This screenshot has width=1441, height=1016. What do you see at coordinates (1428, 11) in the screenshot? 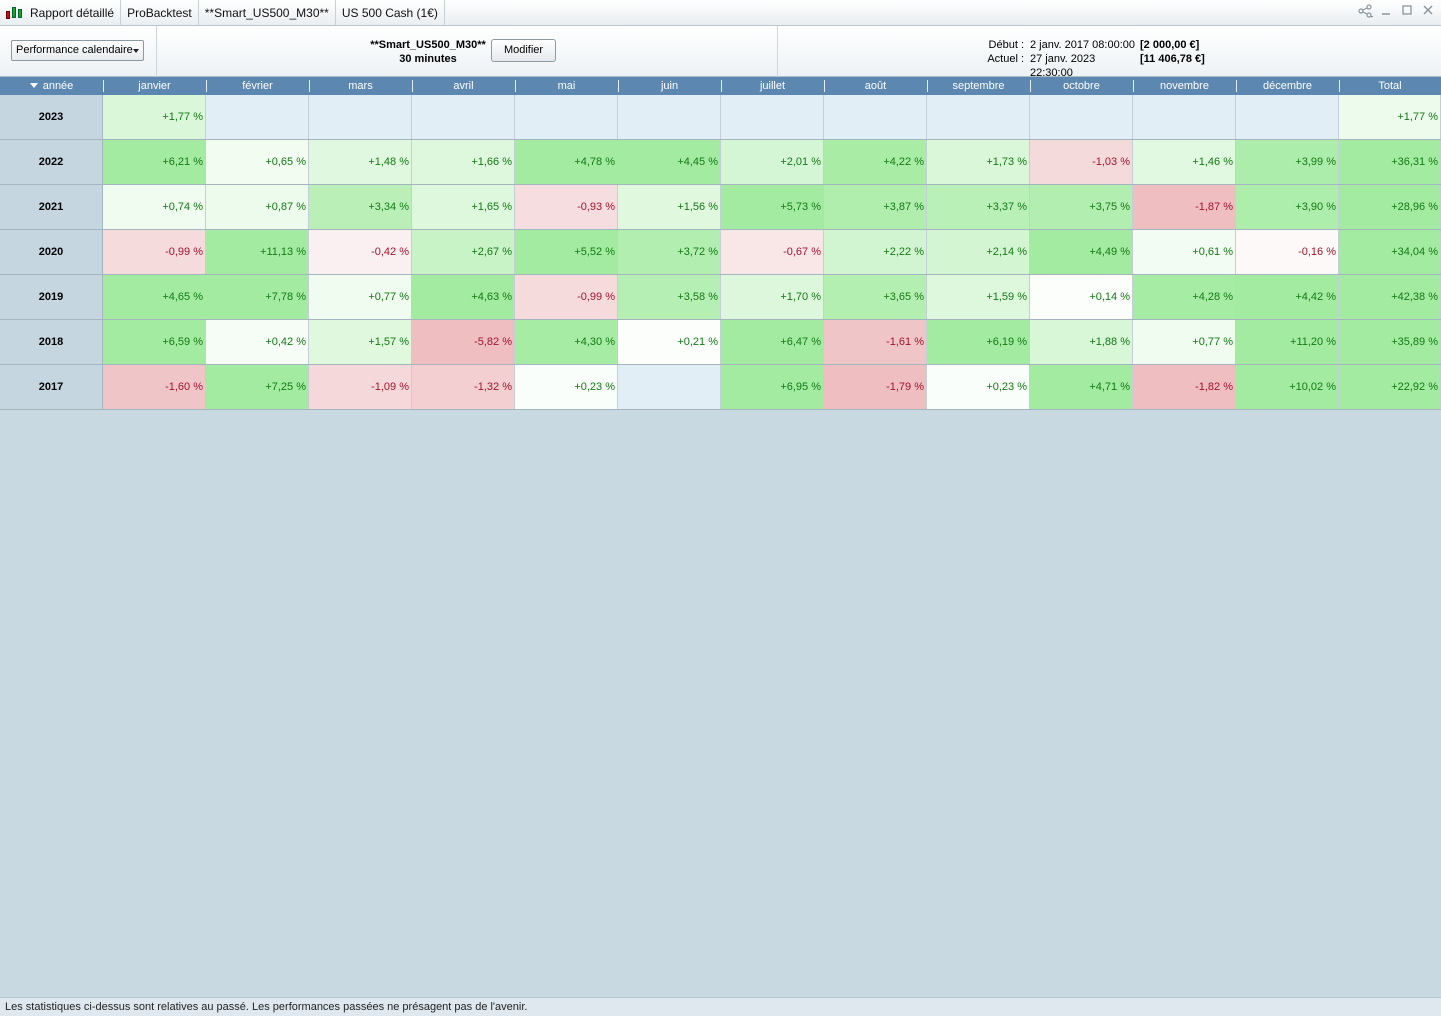
I see `close-icon` at bounding box center [1428, 11].